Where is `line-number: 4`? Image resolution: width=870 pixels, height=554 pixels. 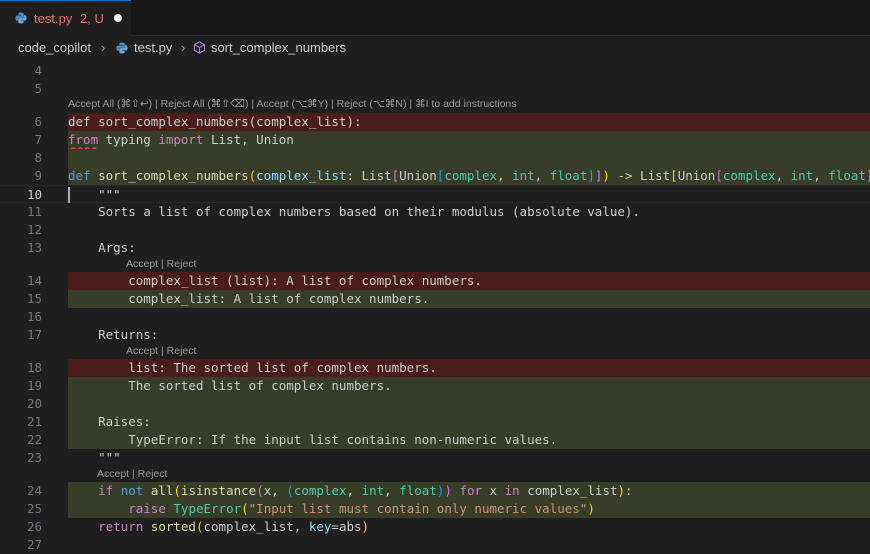 line-number: 4 is located at coordinates (38, 70).